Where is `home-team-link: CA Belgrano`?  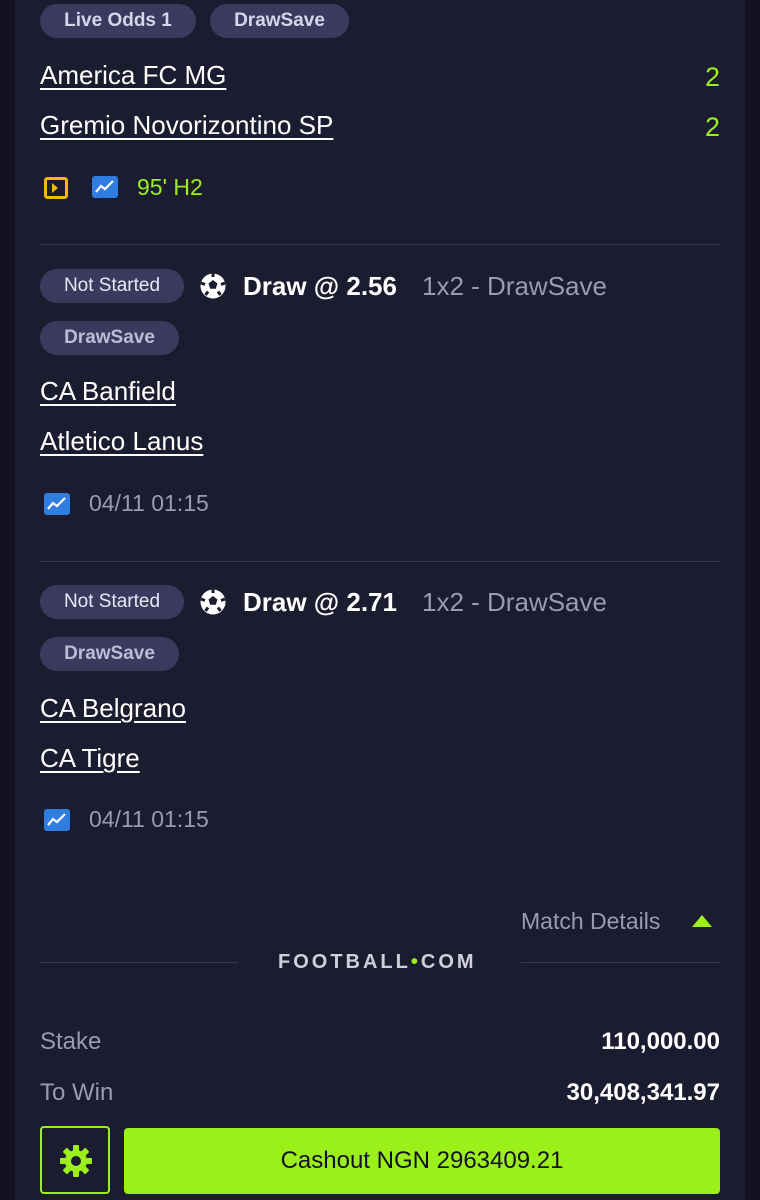
home-team-link: CA Belgrano is located at coordinates (113, 708).